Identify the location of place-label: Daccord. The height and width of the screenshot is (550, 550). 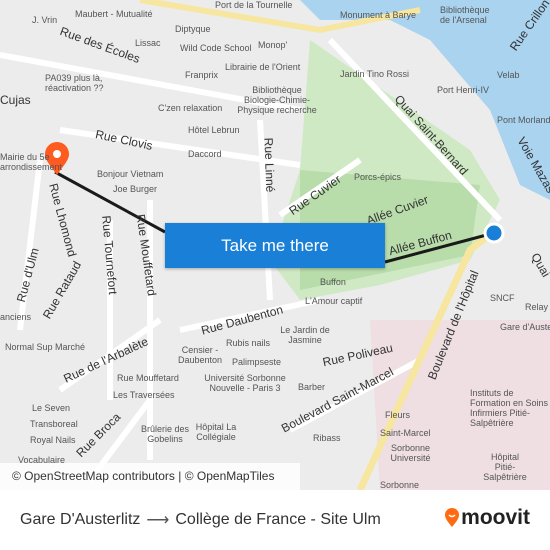
(205, 154).